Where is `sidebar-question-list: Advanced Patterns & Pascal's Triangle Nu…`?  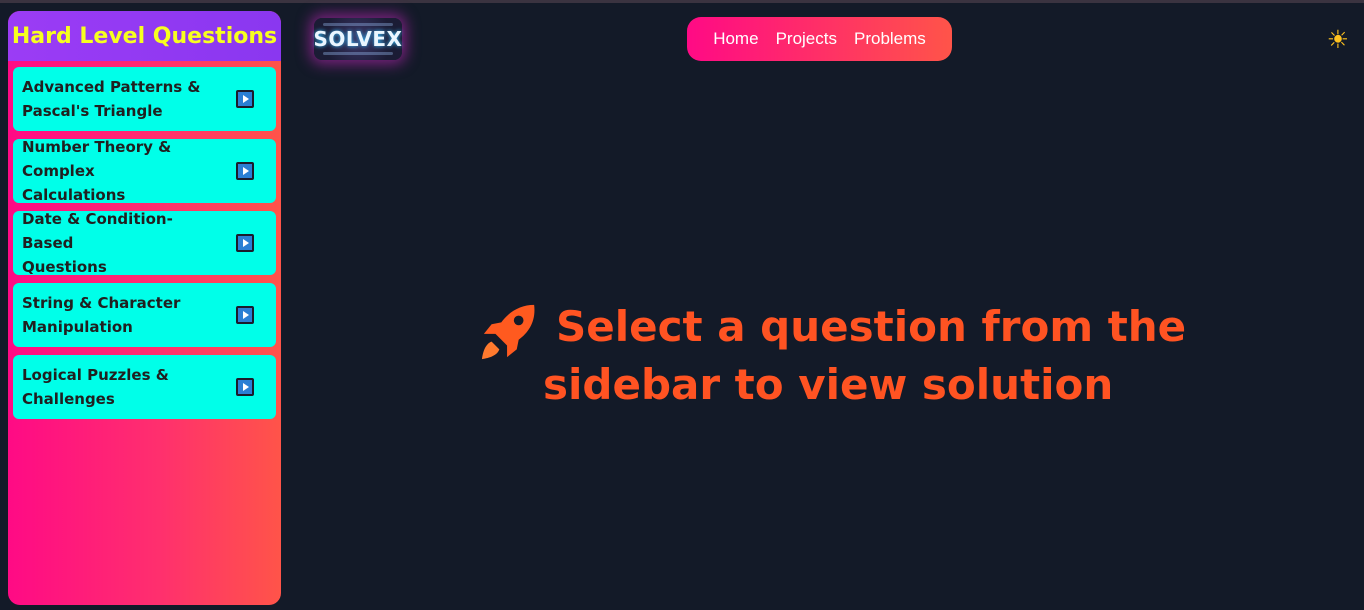 sidebar-question-list: Advanced Patterns & Pascal's Triangle Nu… is located at coordinates (144, 240).